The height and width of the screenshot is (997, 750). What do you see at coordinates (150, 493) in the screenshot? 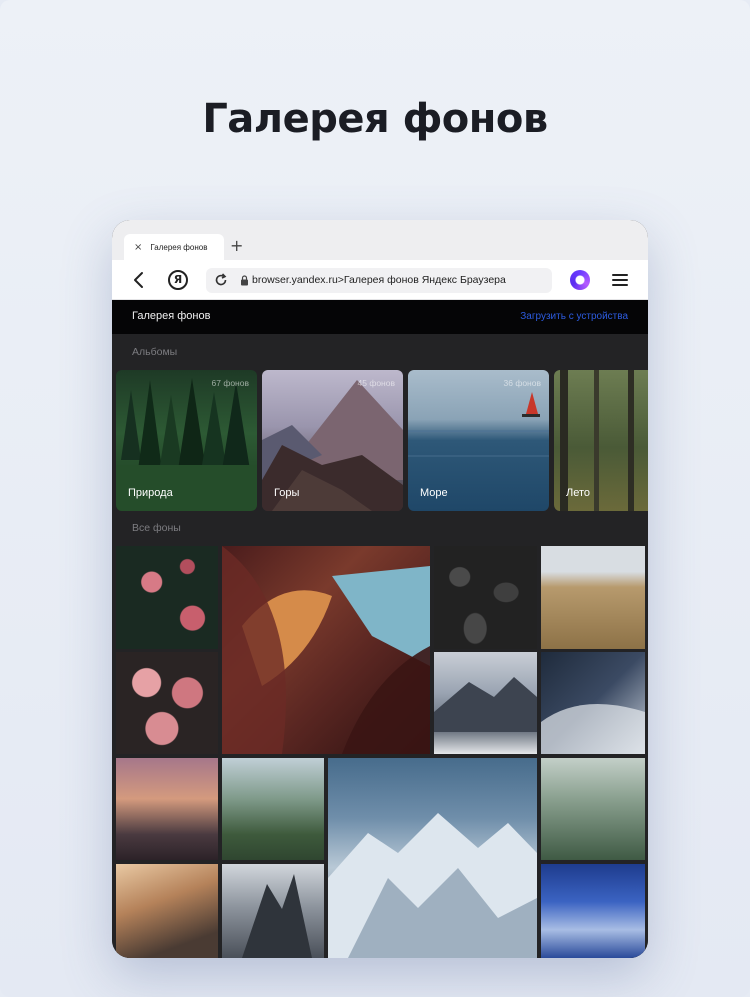
I see `album-name: Природа` at bounding box center [150, 493].